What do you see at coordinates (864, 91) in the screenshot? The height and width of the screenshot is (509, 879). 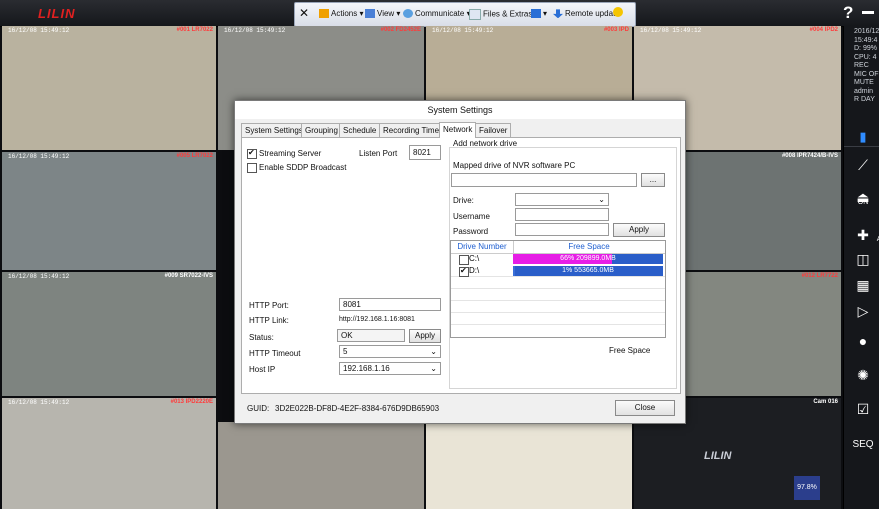 I see `status-line: admin` at bounding box center [864, 91].